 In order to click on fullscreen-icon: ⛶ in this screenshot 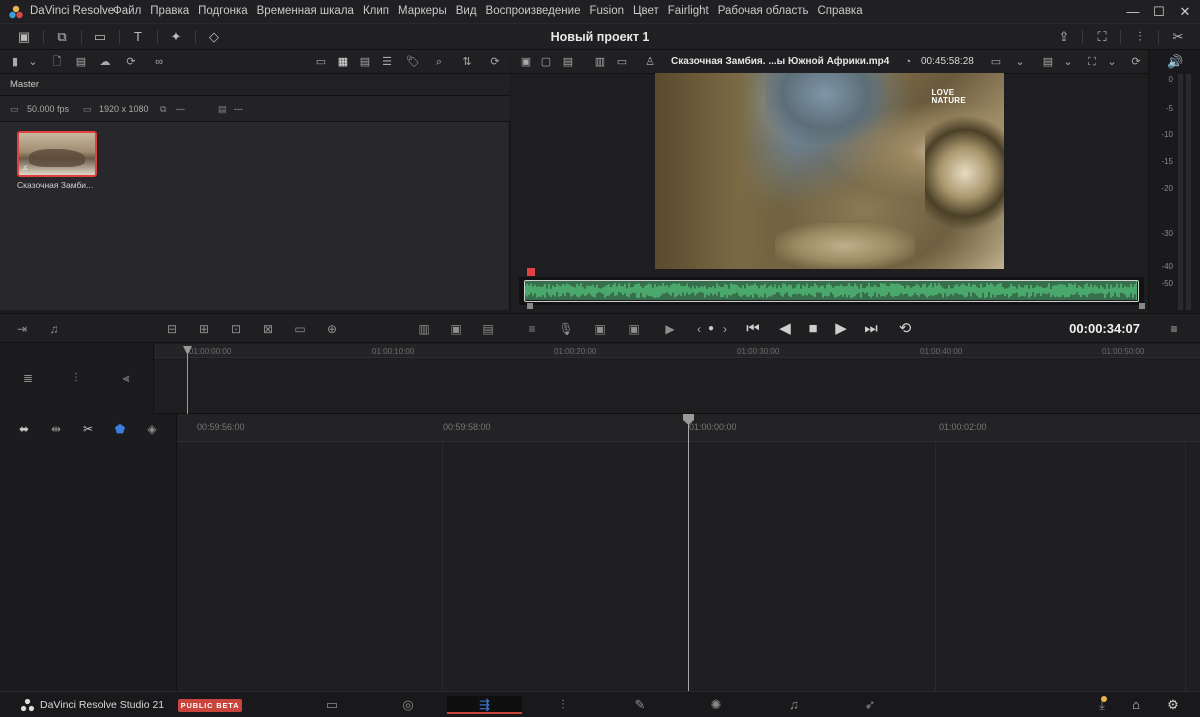, I will do `click(1102, 37)`.